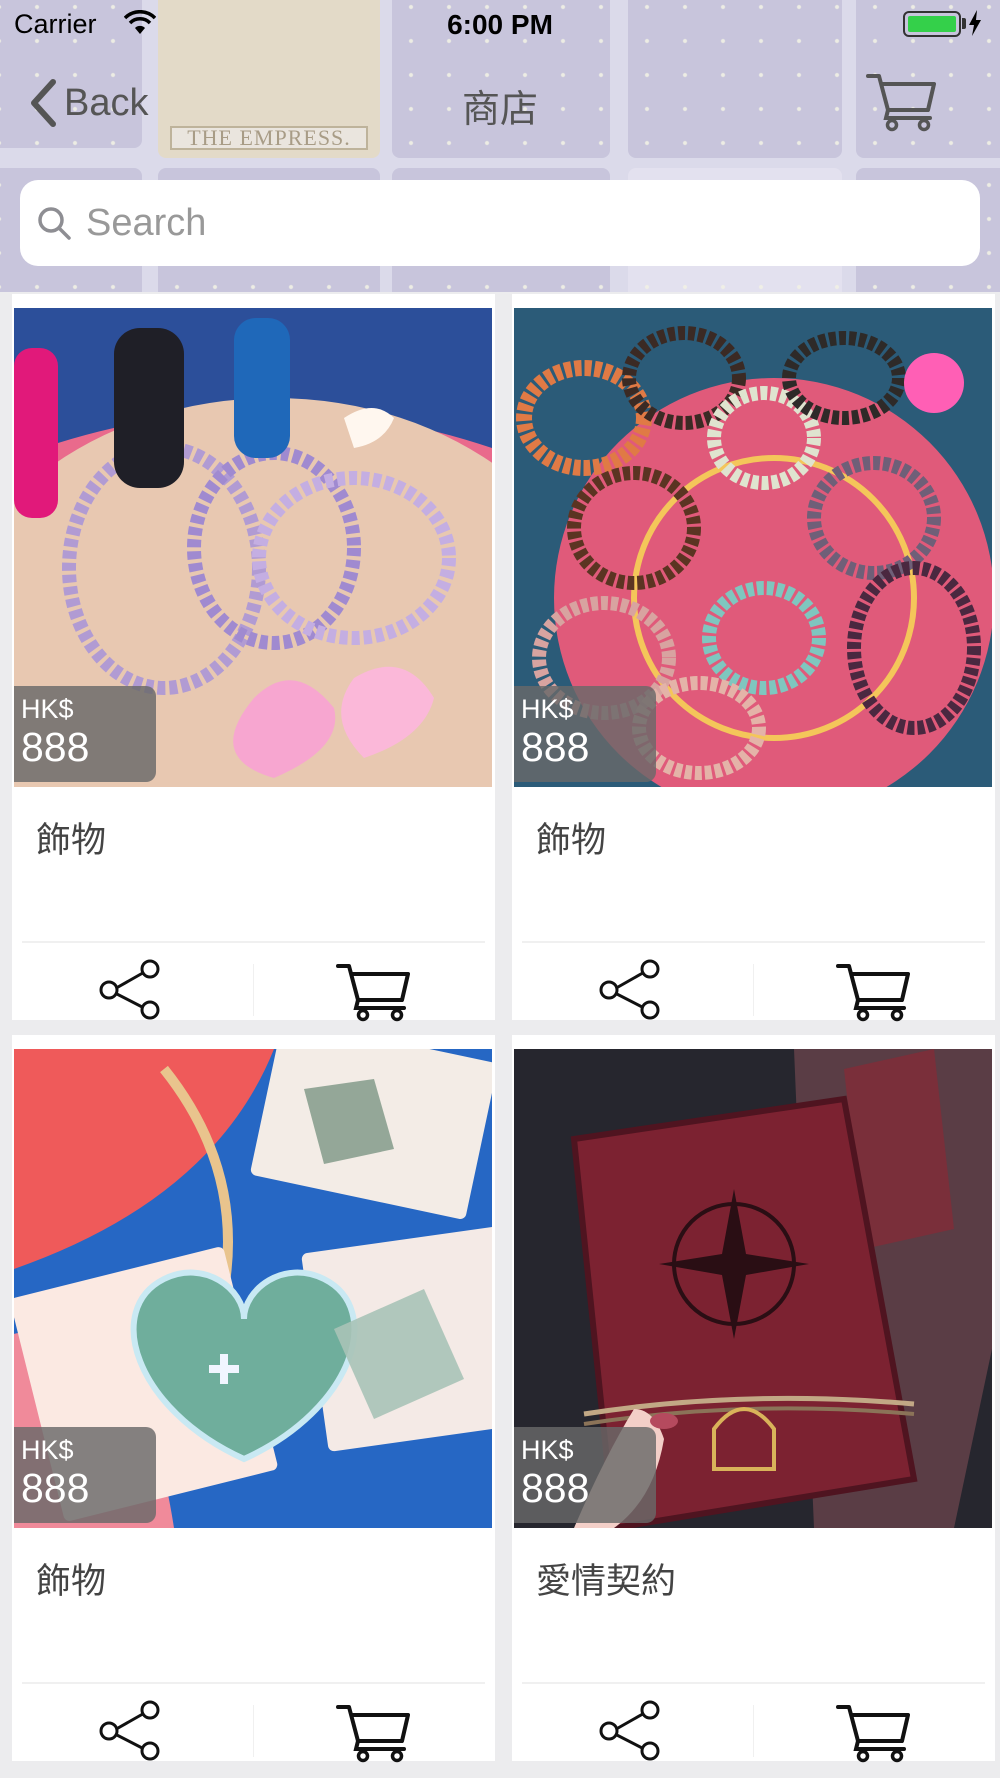 The image size is (1000, 1778). I want to click on battery-cap, so click(964, 23).